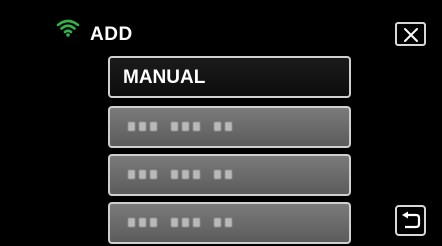  Describe the element at coordinates (68, 28) in the screenshot. I see `wifi-icon` at that location.